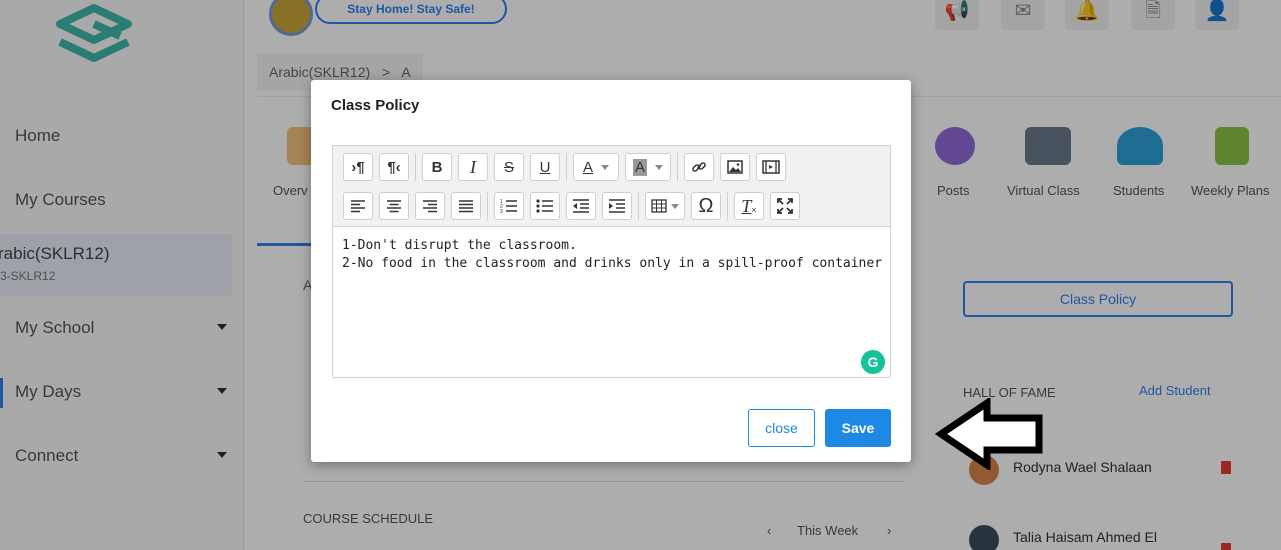  What do you see at coordinates (858, 428) in the screenshot?
I see `save-button: Save` at bounding box center [858, 428].